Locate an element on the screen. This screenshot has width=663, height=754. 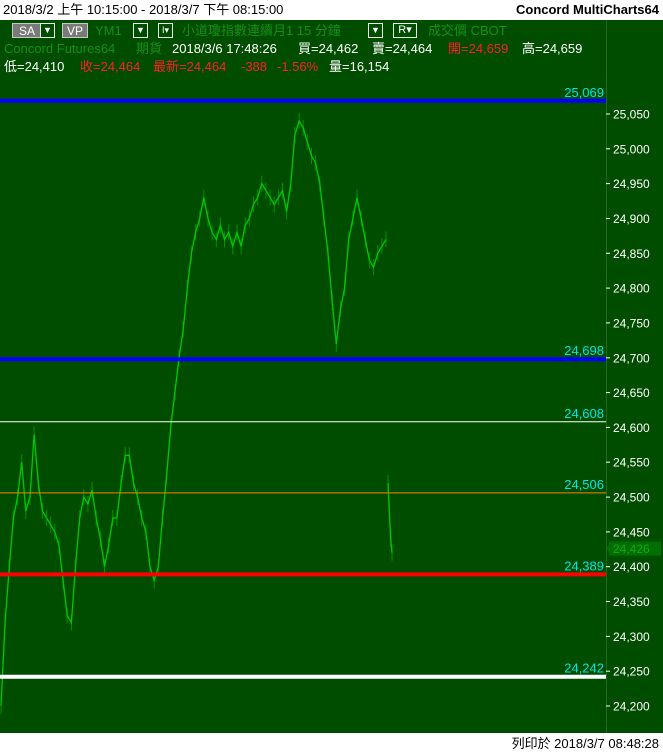
bar-style-icon: I▾ is located at coordinates (165, 30).